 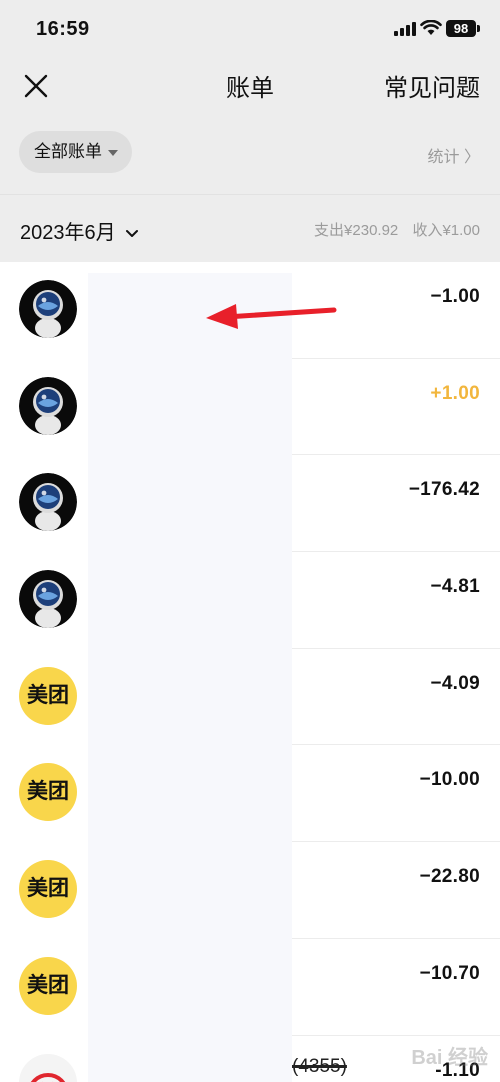 What do you see at coordinates (68, 151) in the screenshot?
I see `bill-filter-label: 全部账单` at bounding box center [68, 151].